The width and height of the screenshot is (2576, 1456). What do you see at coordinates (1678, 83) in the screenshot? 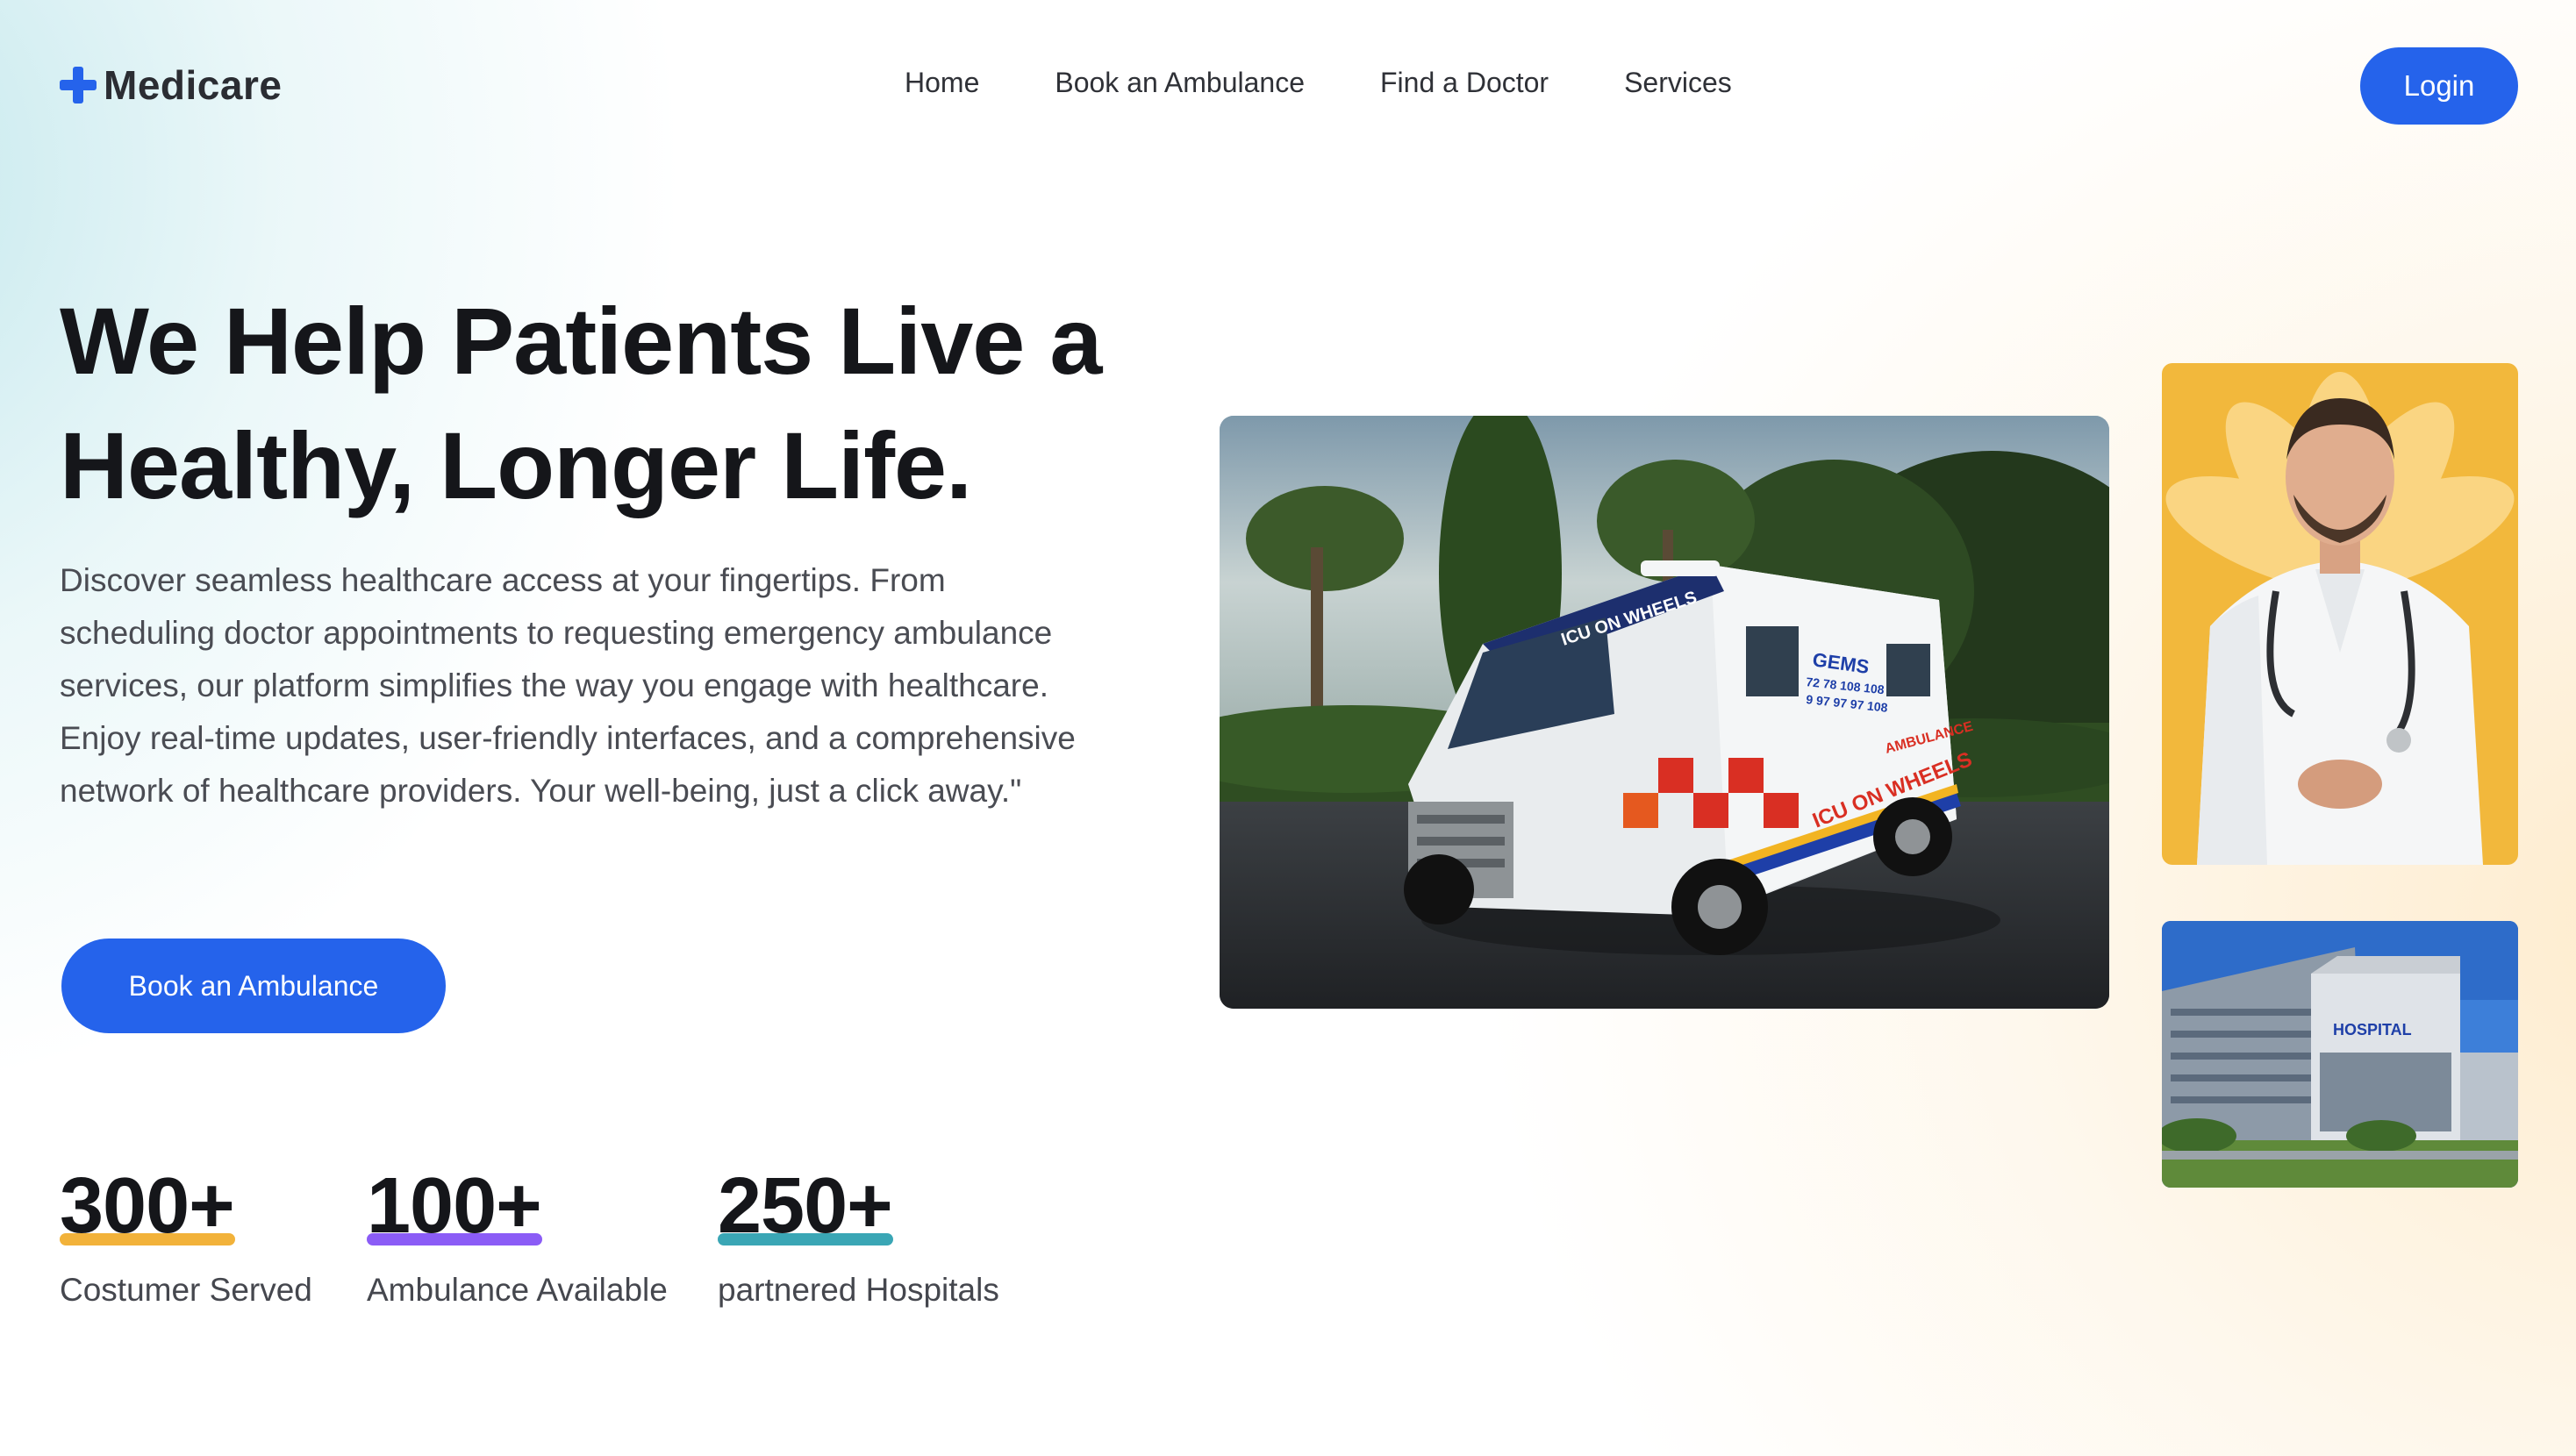
I see `nav-link-services: Services` at bounding box center [1678, 83].